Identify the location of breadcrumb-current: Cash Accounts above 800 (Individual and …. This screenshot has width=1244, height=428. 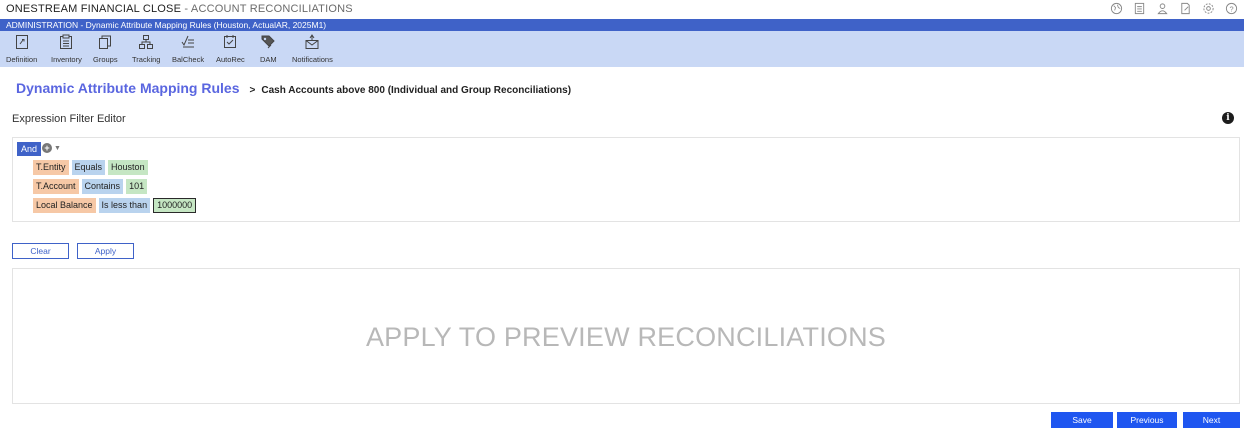
(416, 90).